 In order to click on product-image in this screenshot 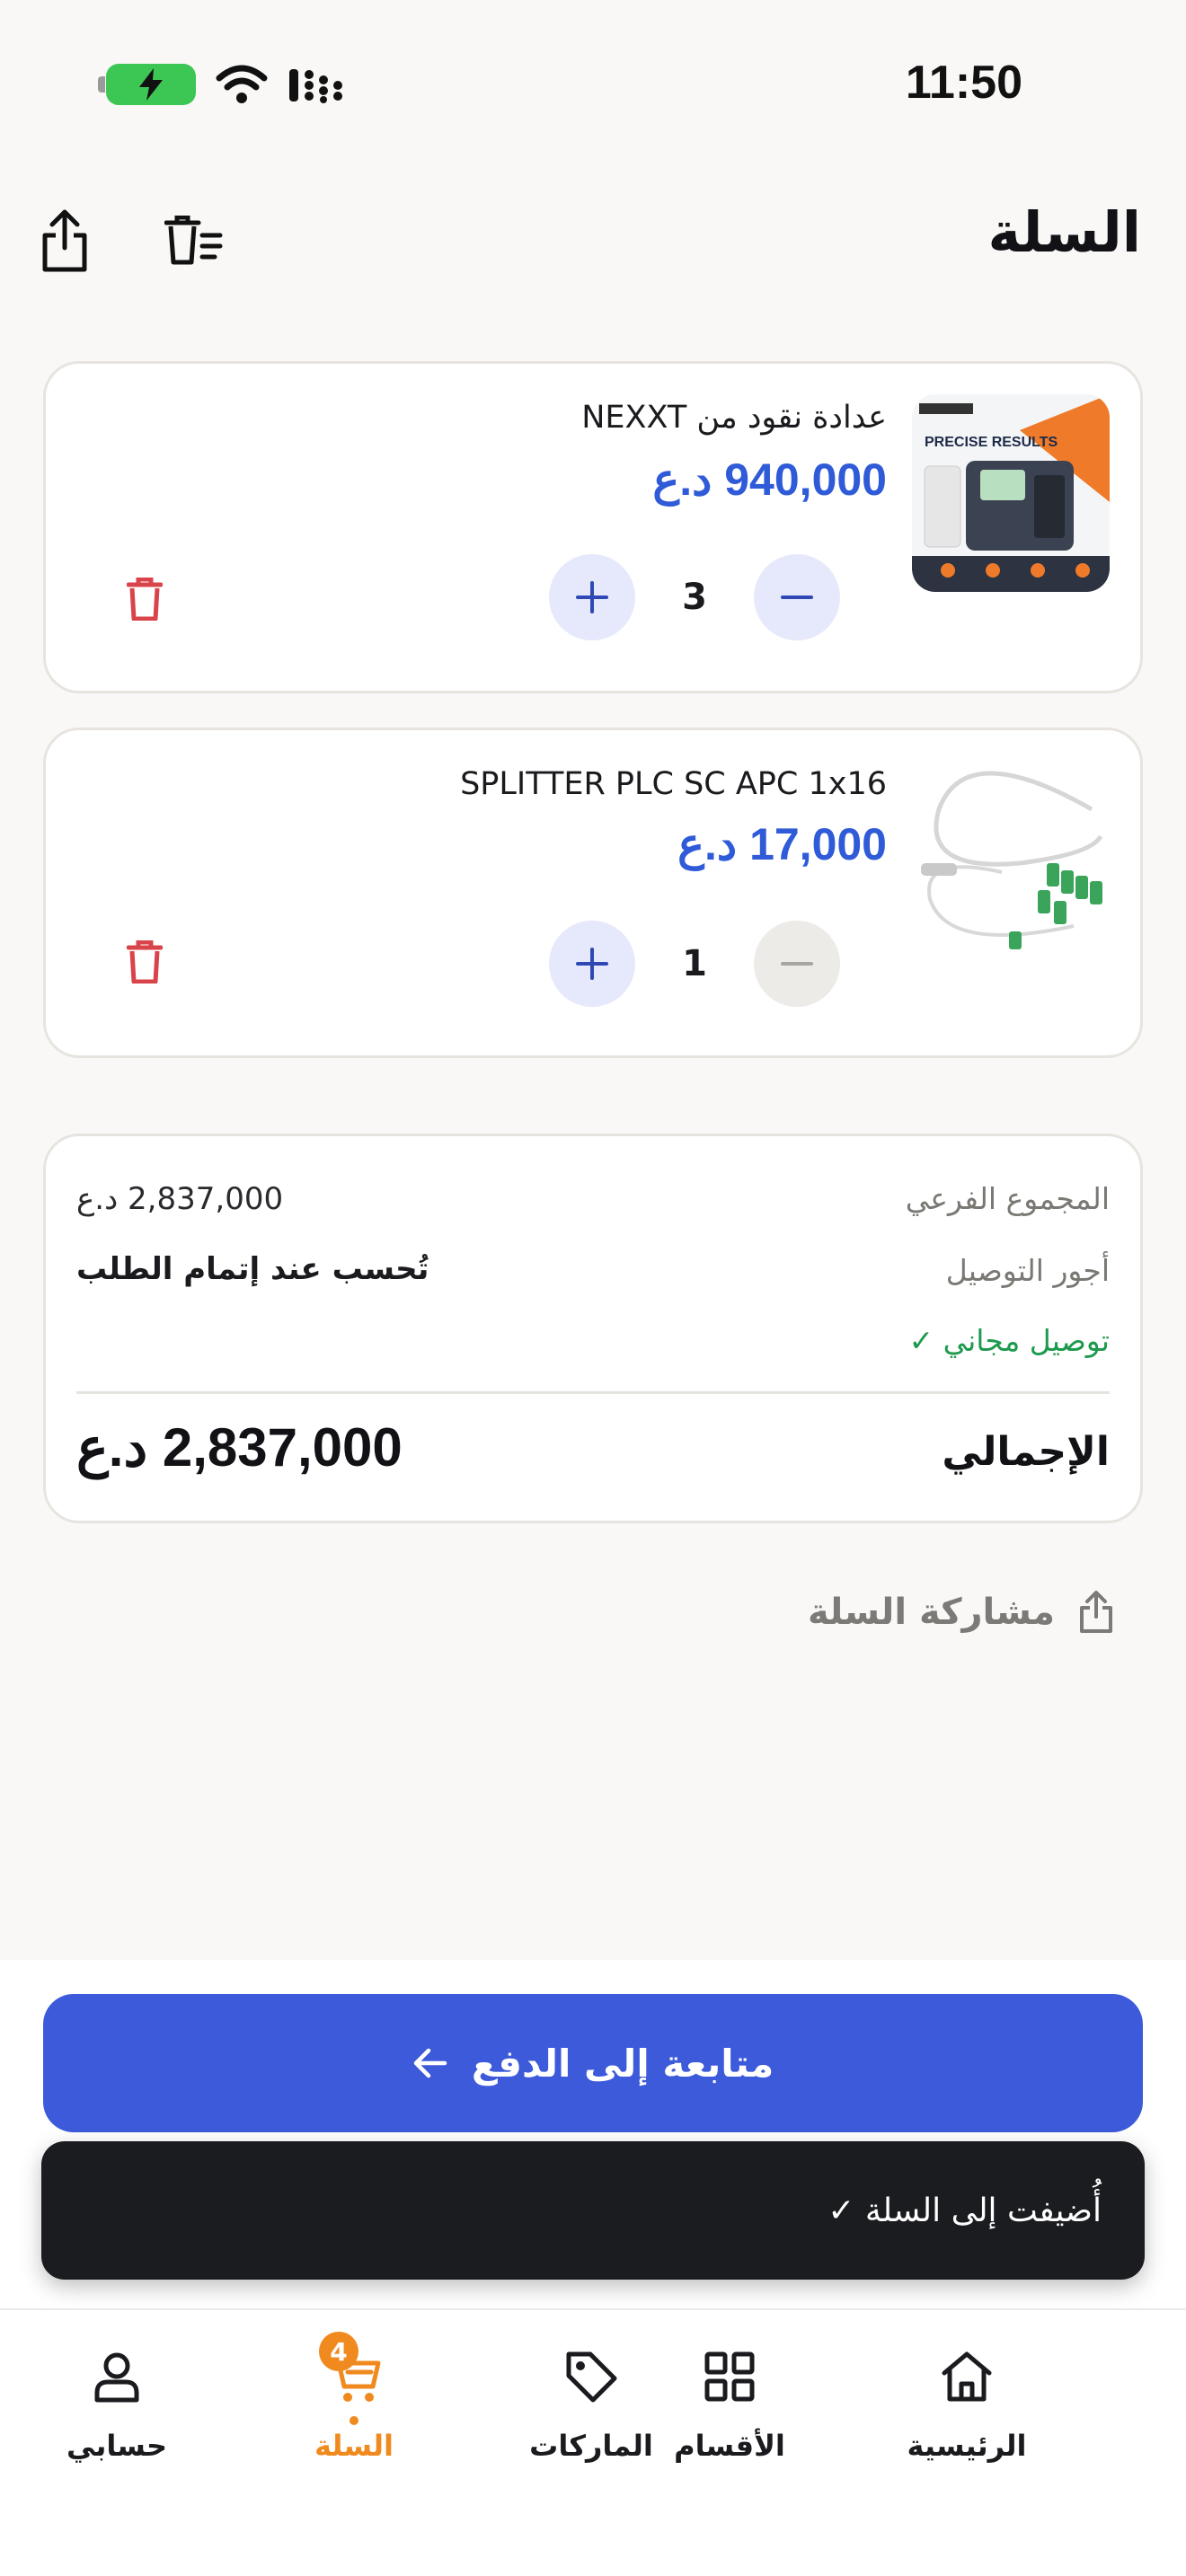, I will do `click(1011, 854)`.